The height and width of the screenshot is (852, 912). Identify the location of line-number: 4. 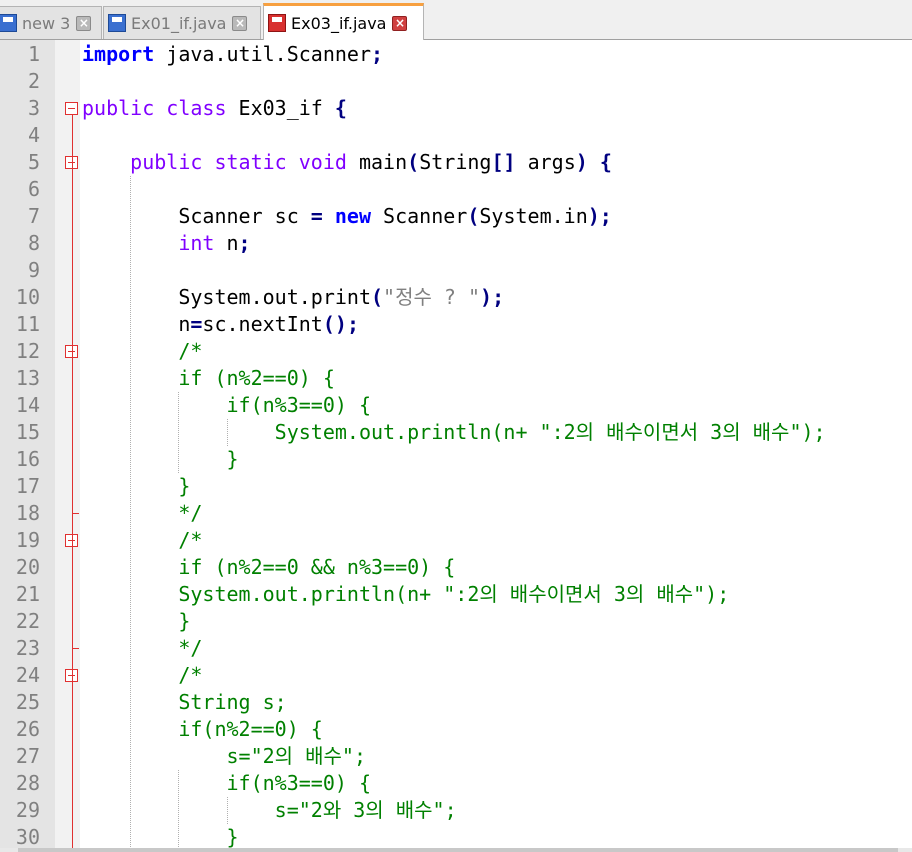
(33, 135).